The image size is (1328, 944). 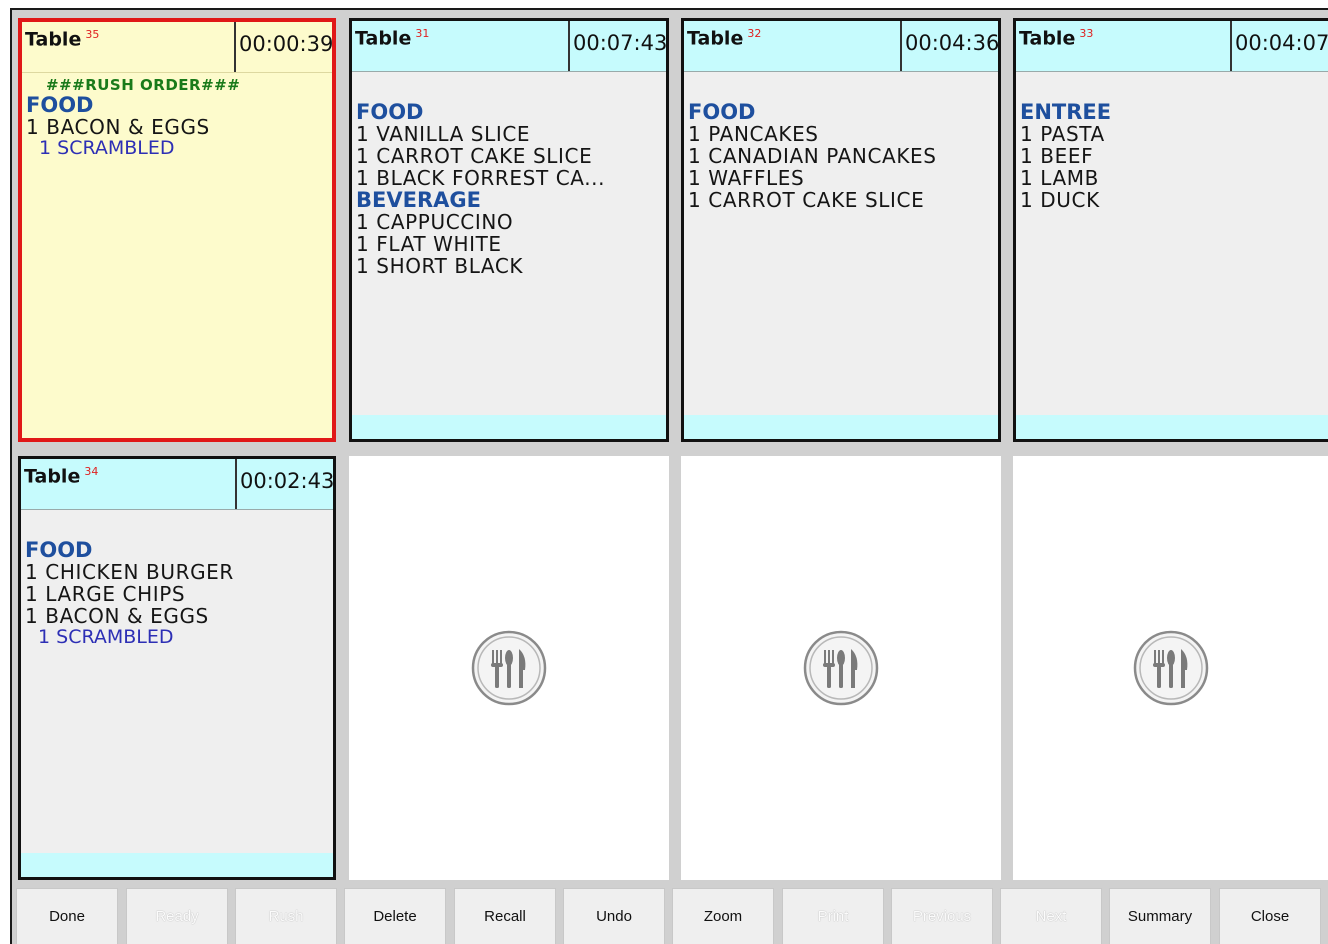 I want to click on ready-button: Ready, so click(x=177, y=916).